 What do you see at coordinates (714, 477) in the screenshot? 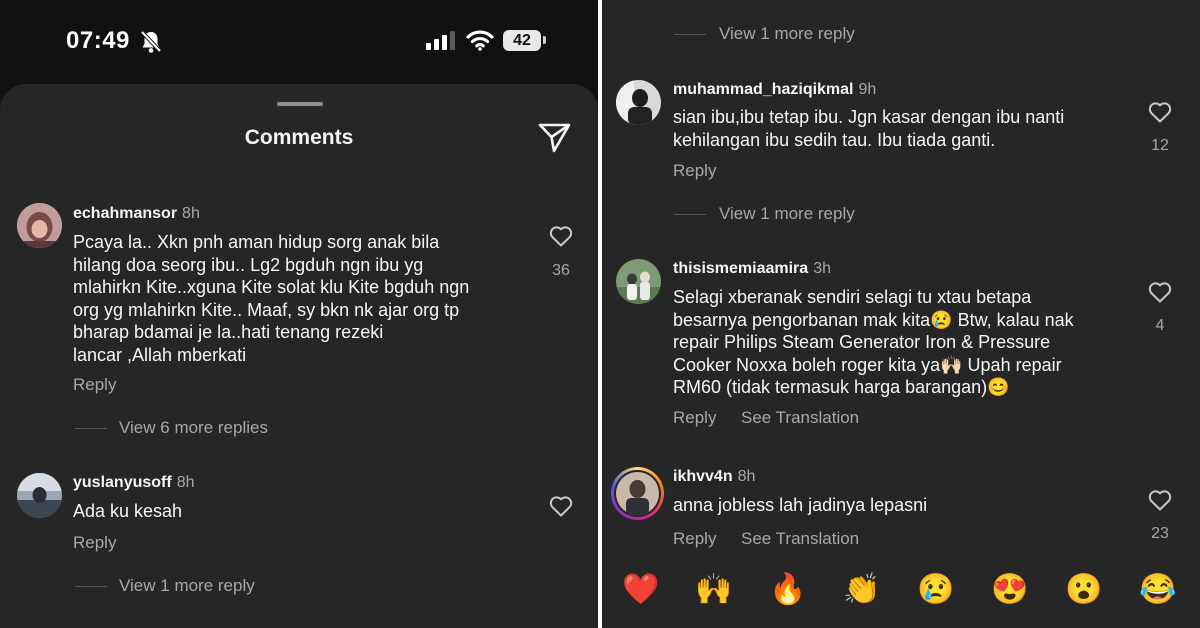
I see `comment-username: ikhvv4n 8h` at bounding box center [714, 477].